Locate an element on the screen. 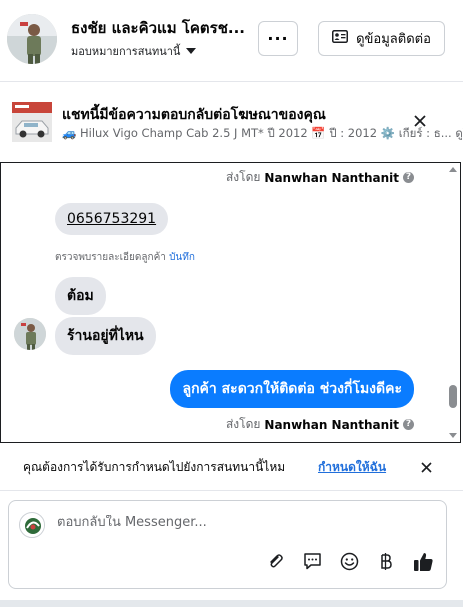 This screenshot has height=607, width=463. incoming-message: ร้านอยู่ที่ไหน is located at coordinates (105, 336).